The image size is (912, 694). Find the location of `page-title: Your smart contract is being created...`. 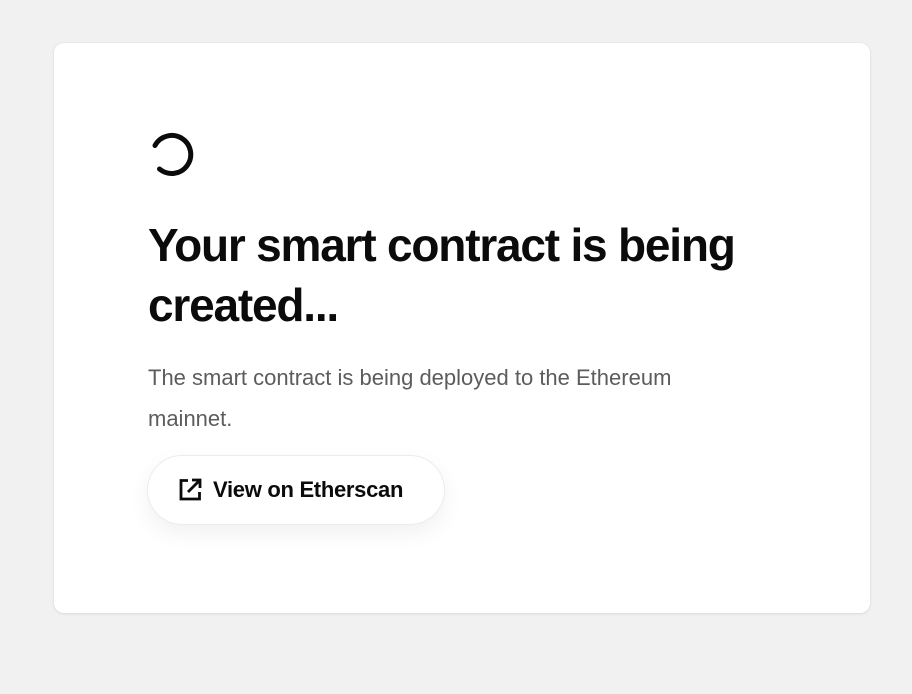

page-title: Your smart contract is being created... is located at coordinates (442, 275).